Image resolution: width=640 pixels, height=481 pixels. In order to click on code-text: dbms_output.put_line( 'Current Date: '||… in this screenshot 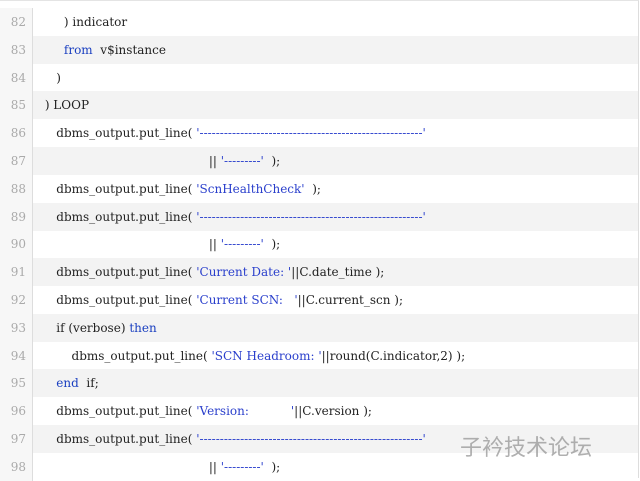, I will do `click(208, 272)`.